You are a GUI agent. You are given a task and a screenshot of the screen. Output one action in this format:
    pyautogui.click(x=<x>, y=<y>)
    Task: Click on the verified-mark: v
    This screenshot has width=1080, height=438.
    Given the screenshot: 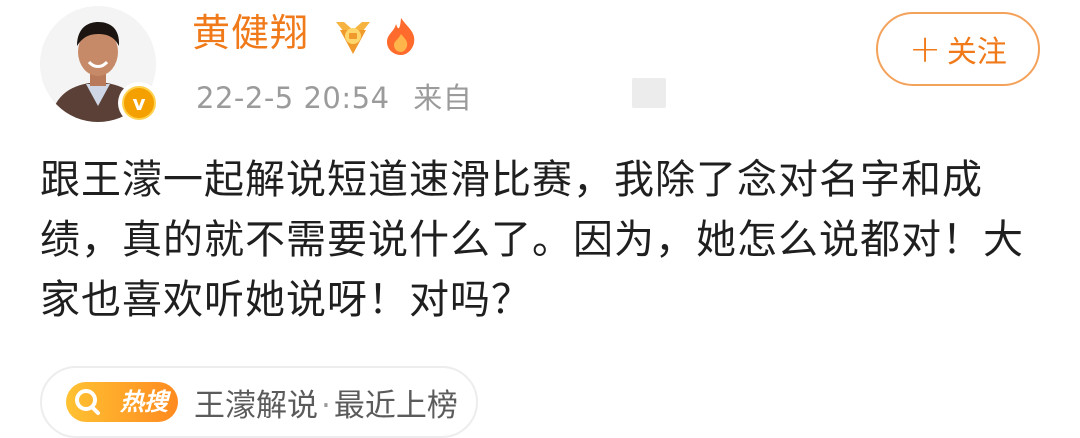 What is the action you would take?
    pyautogui.click(x=139, y=103)
    